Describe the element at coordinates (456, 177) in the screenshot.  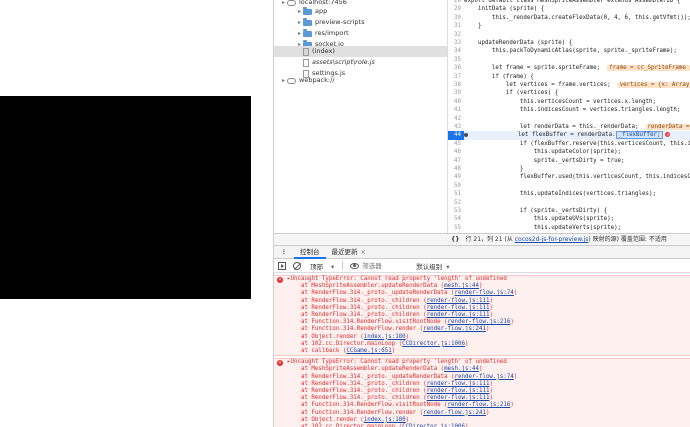
I see `line-number: 49` at that location.